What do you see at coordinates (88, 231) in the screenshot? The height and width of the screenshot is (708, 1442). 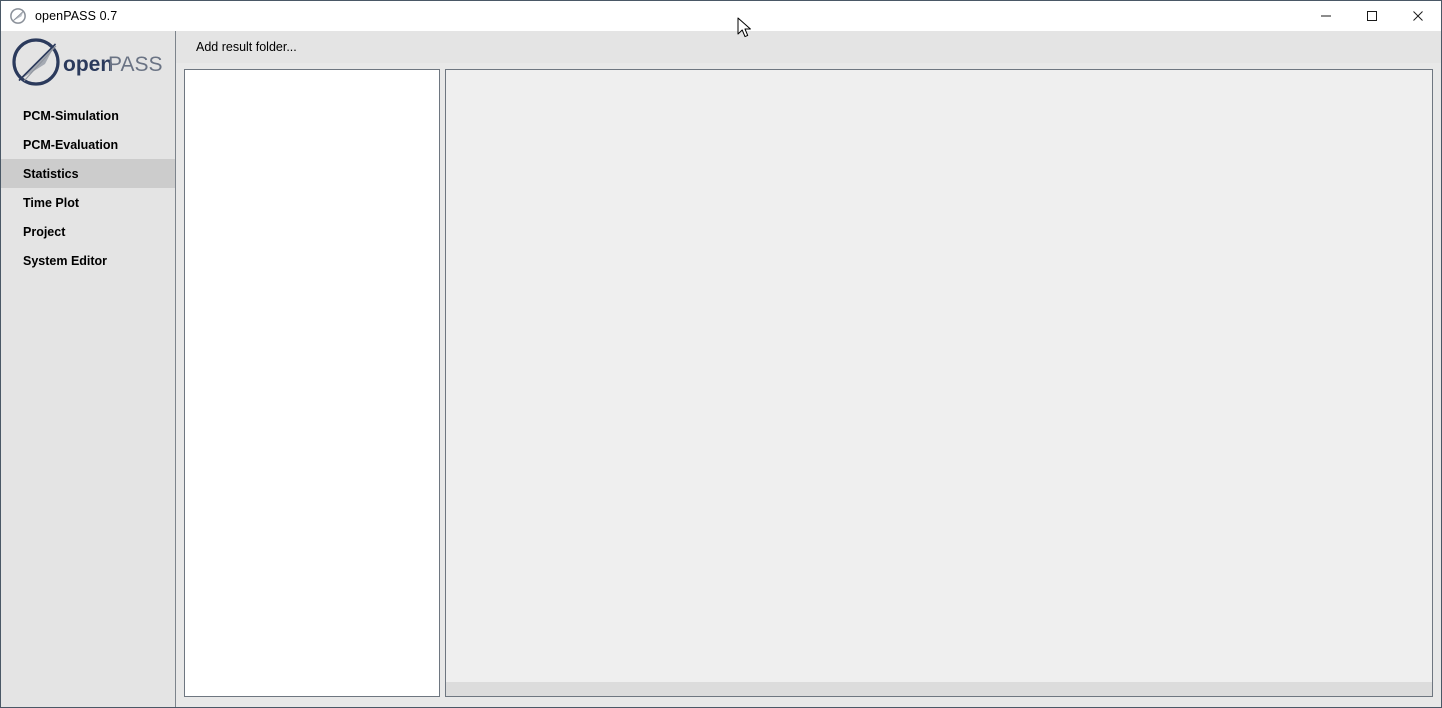 I see `sidebar-item-project: Project` at bounding box center [88, 231].